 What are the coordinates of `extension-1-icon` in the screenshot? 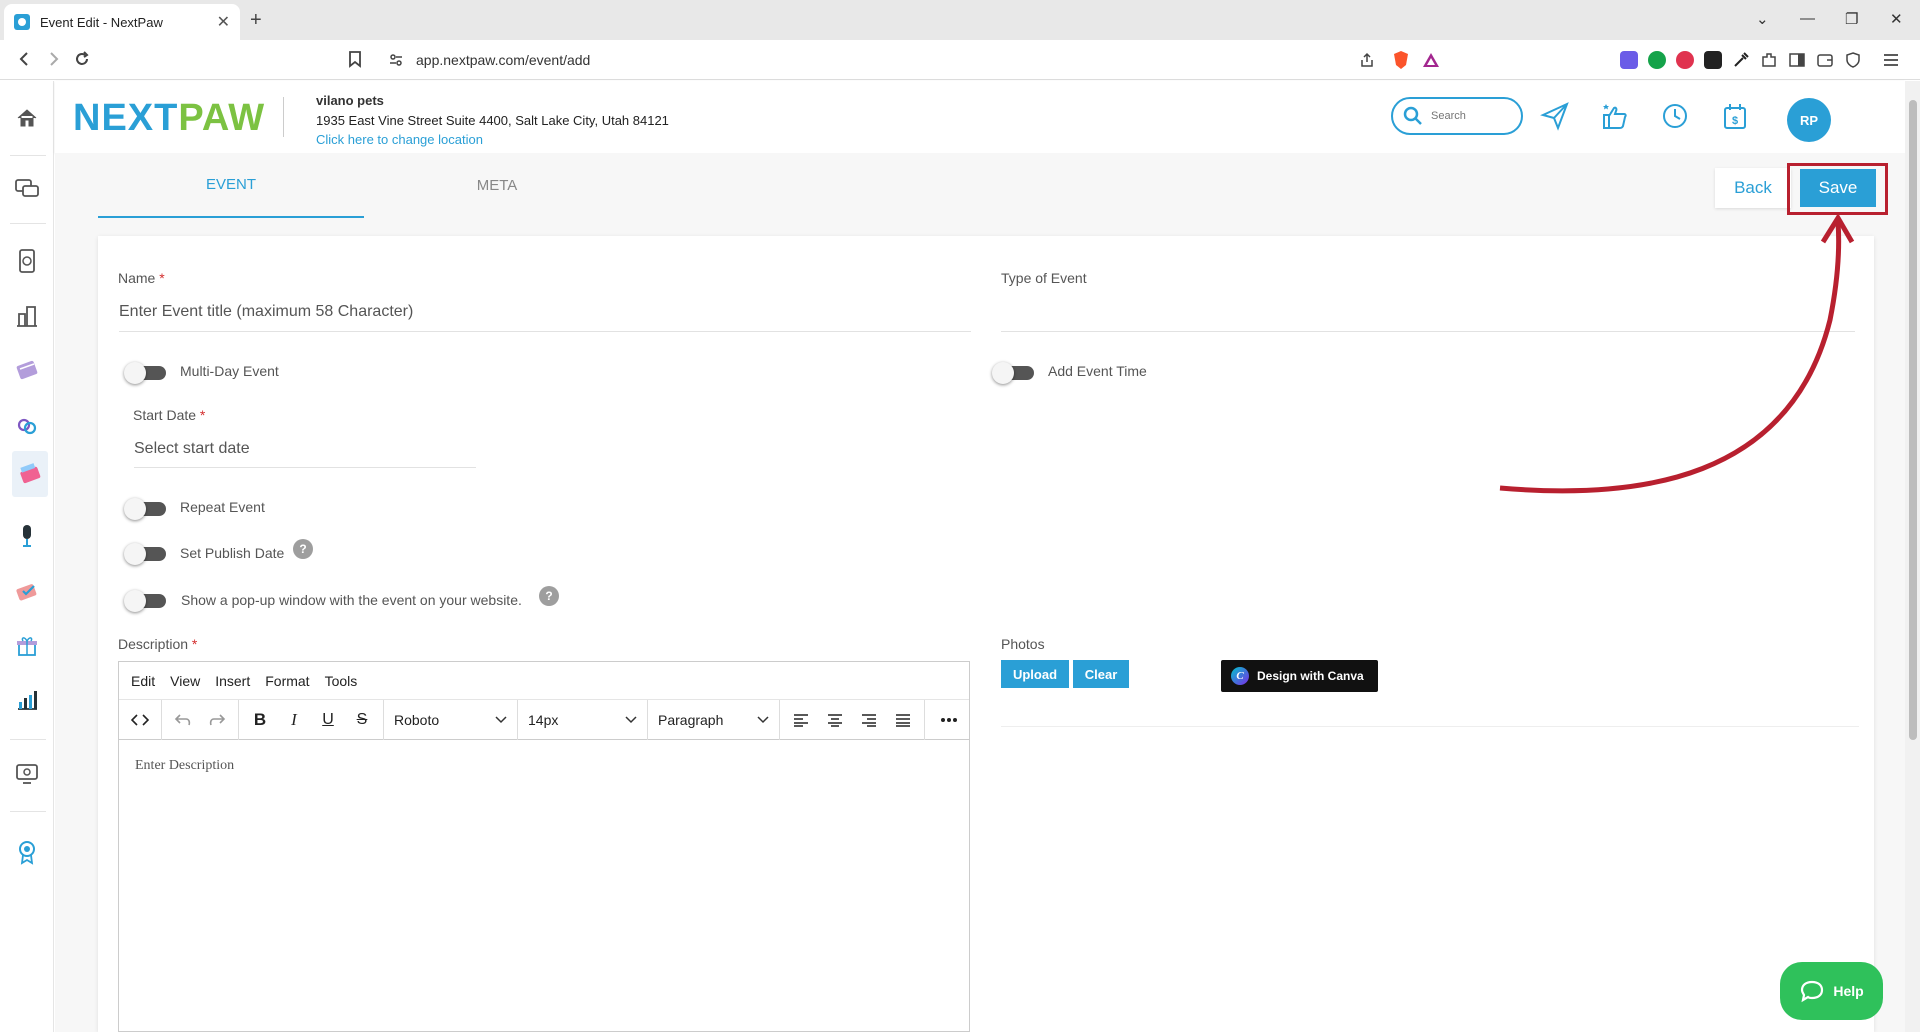 It's located at (1629, 60).